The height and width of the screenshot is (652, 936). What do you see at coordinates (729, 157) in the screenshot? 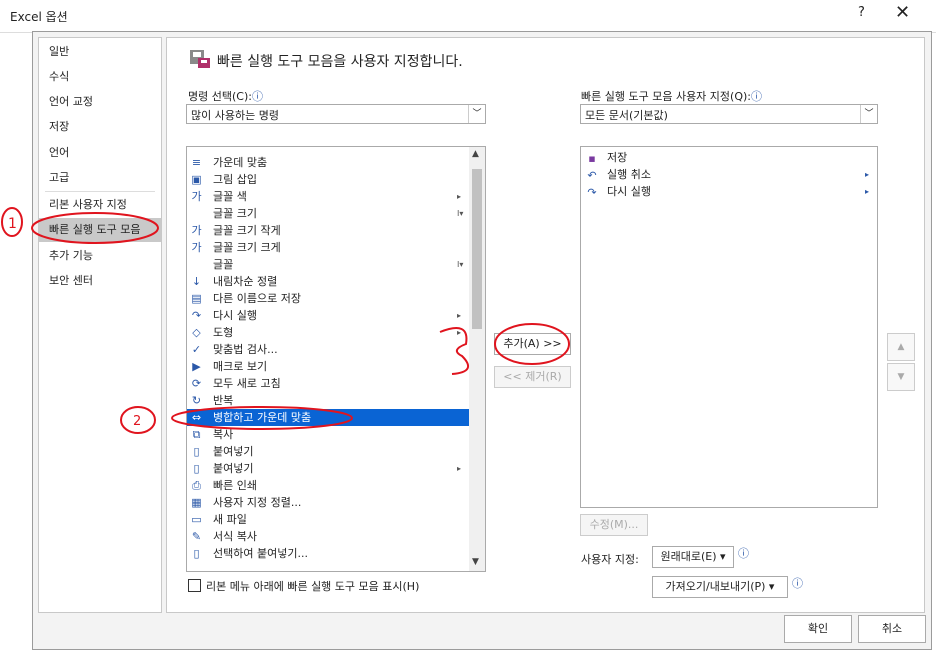
I see `qat-item: ▪ 저장` at bounding box center [729, 157].